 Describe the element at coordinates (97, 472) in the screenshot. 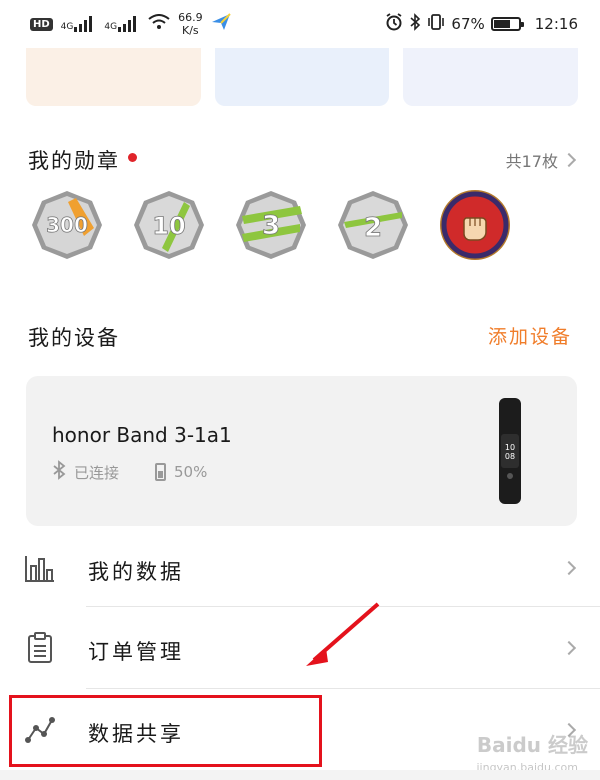

I see `connection-status: 已连接` at that location.